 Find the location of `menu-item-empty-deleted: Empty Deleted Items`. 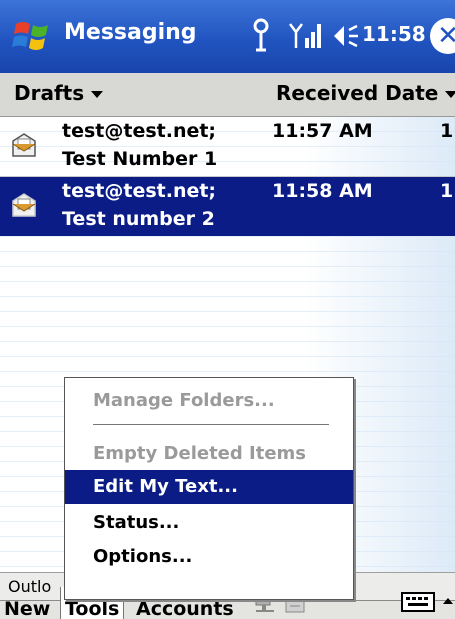

menu-item-empty-deleted: Empty Deleted Items is located at coordinates (209, 454).